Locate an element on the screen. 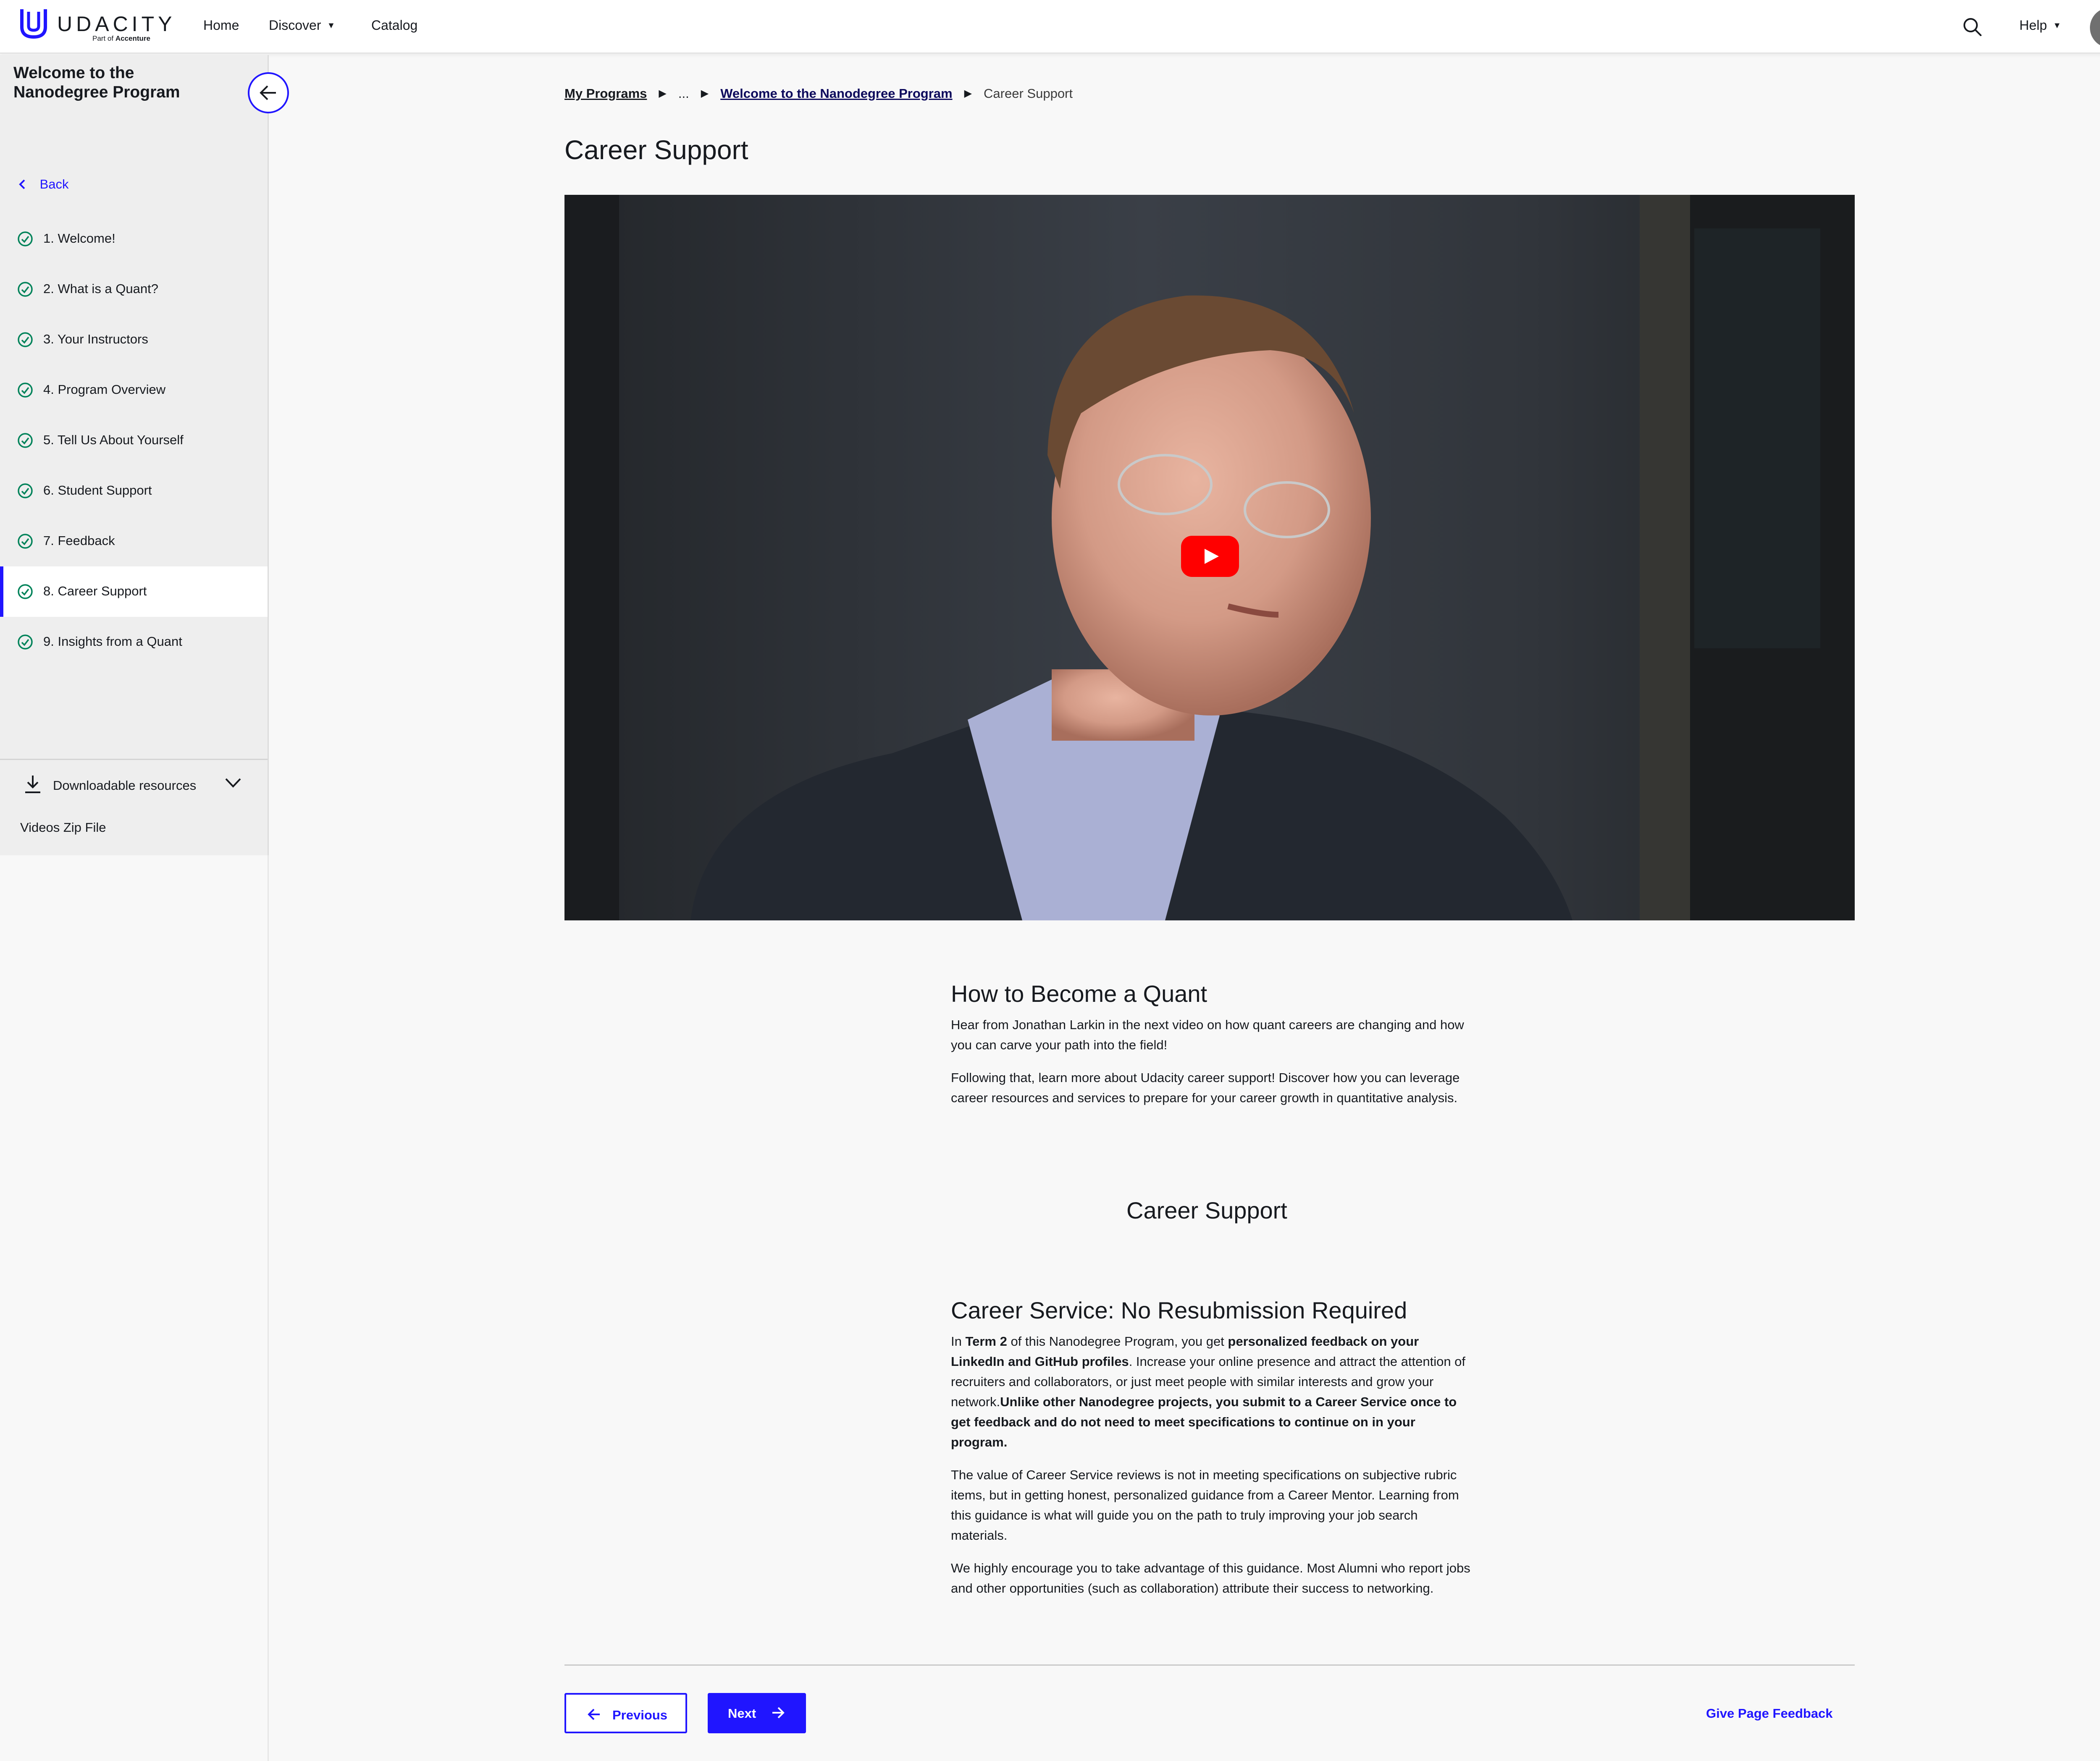 This screenshot has height=1761, width=2100. sidebar-lesson-label: 2. What is a Quant? is located at coordinates (100, 288).